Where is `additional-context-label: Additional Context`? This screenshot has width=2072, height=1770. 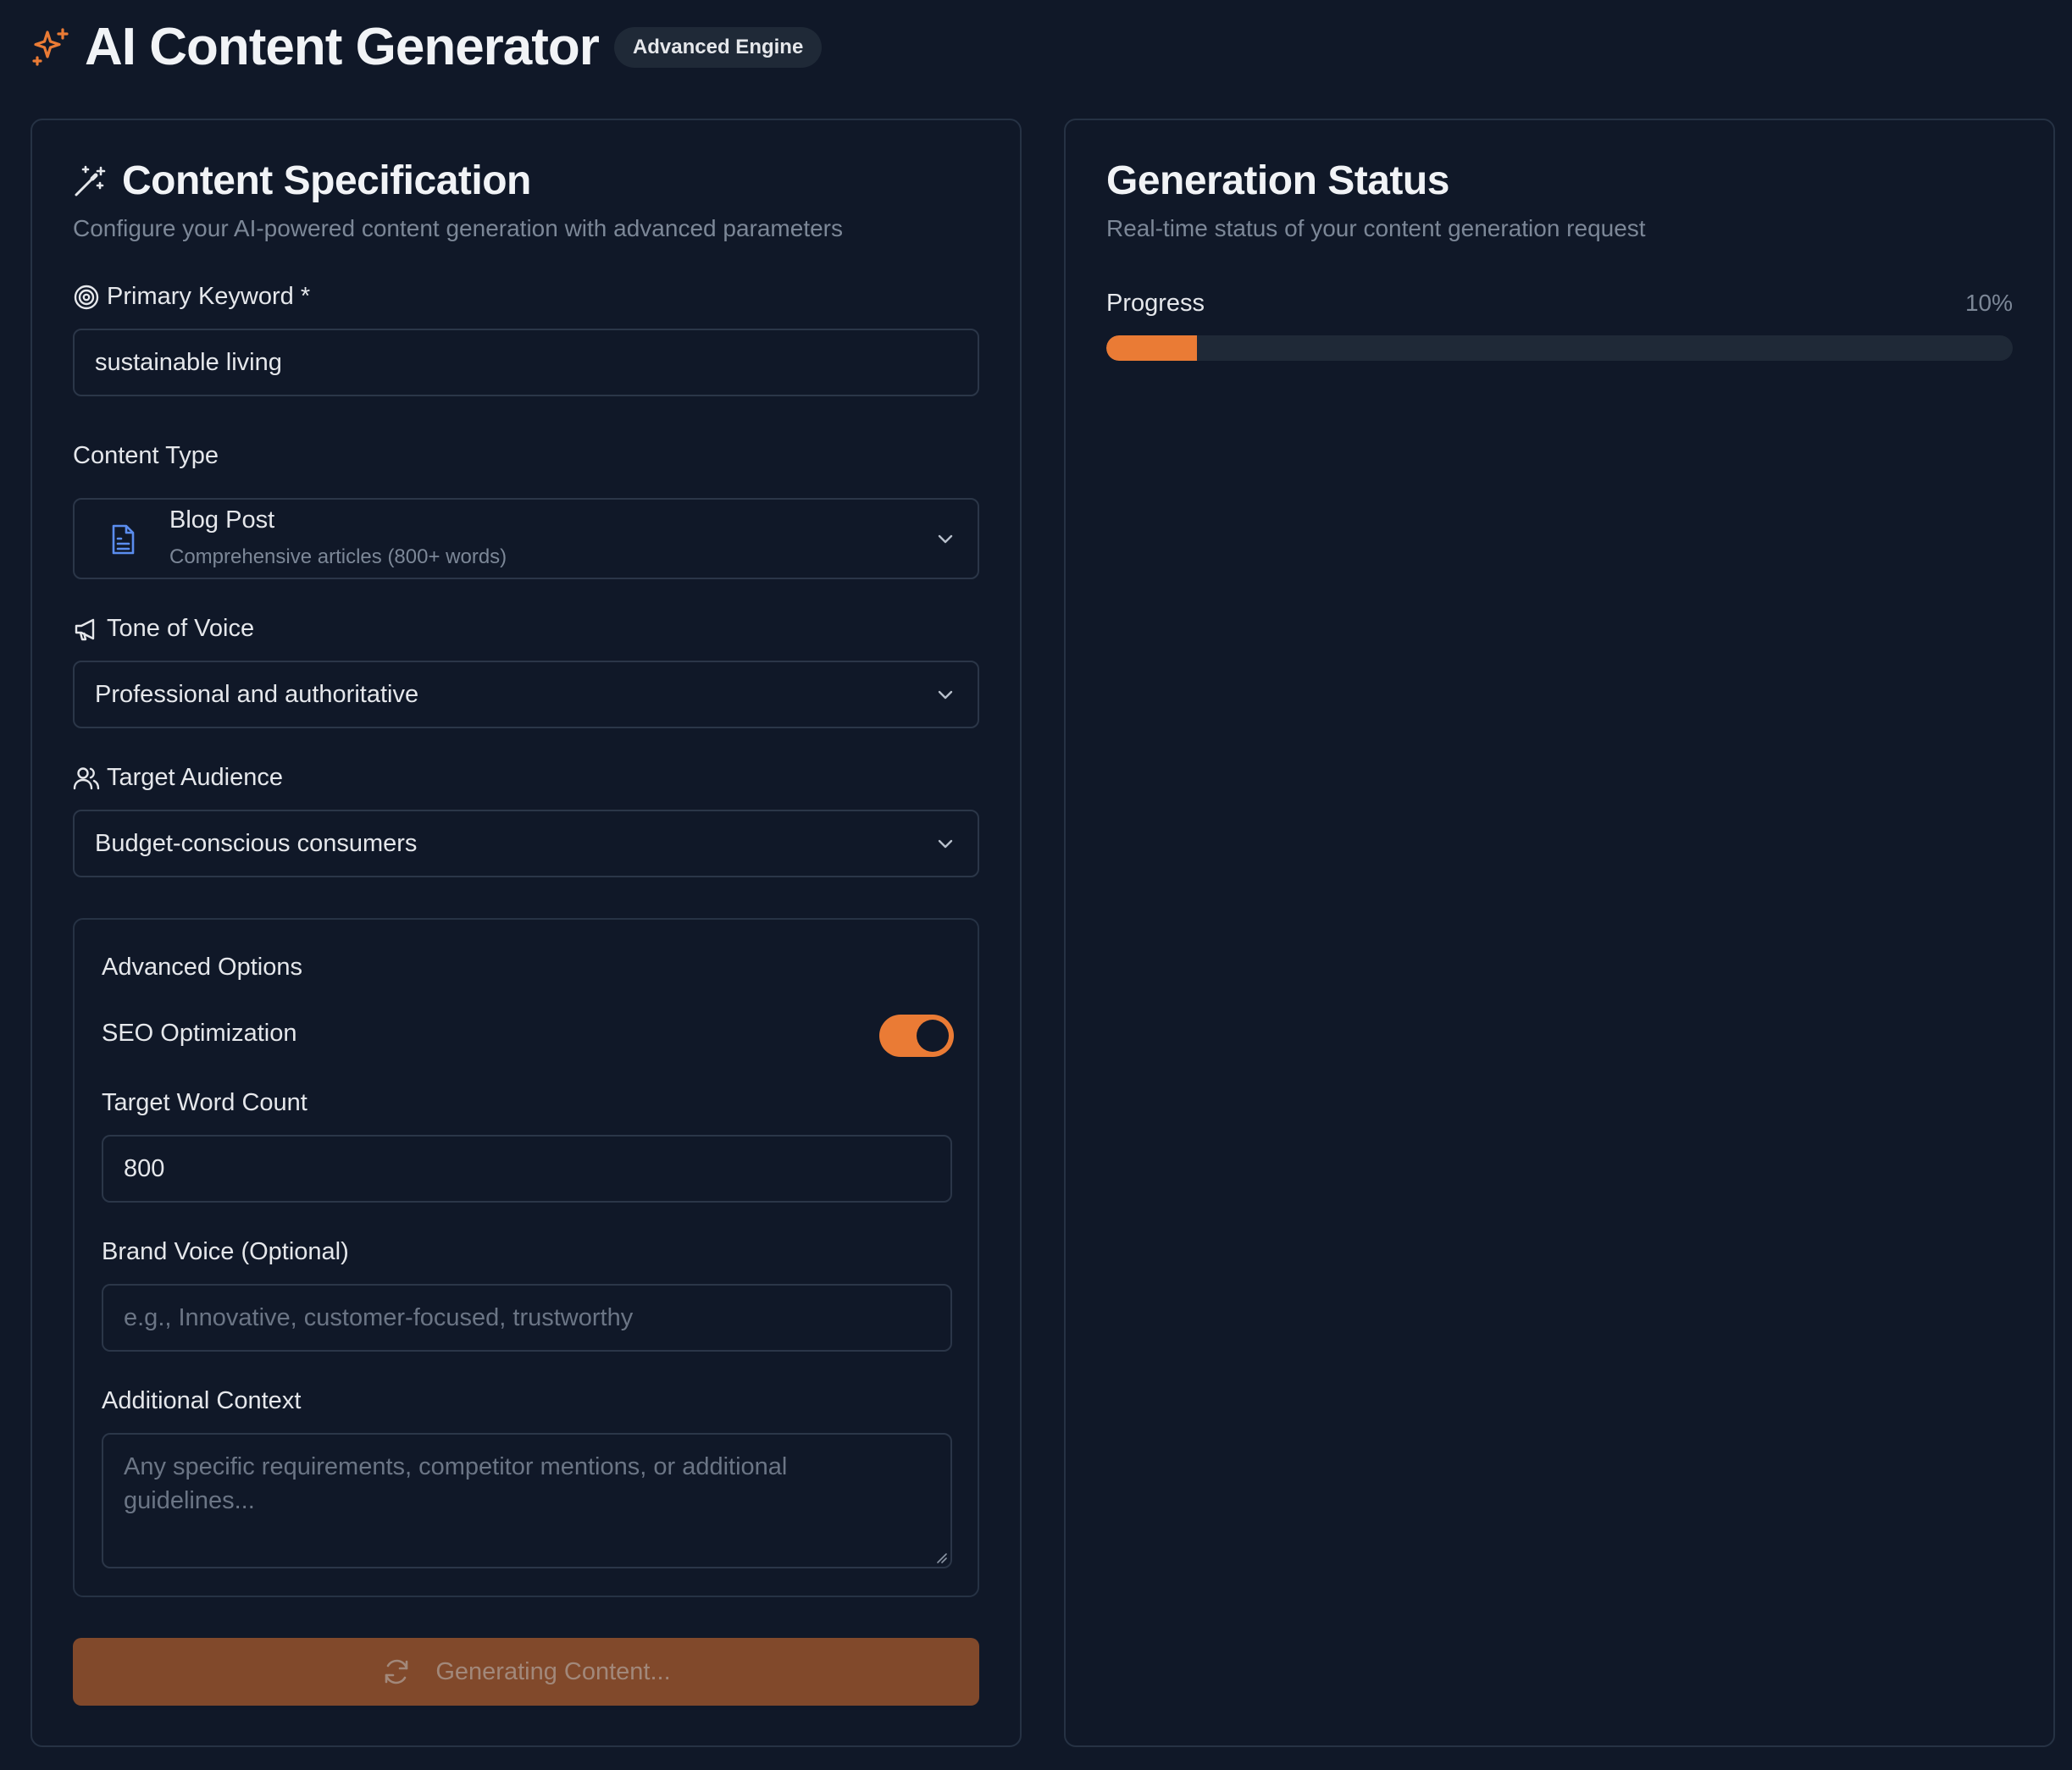
additional-context-label: Additional Context is located at coordinates (201, 1401).